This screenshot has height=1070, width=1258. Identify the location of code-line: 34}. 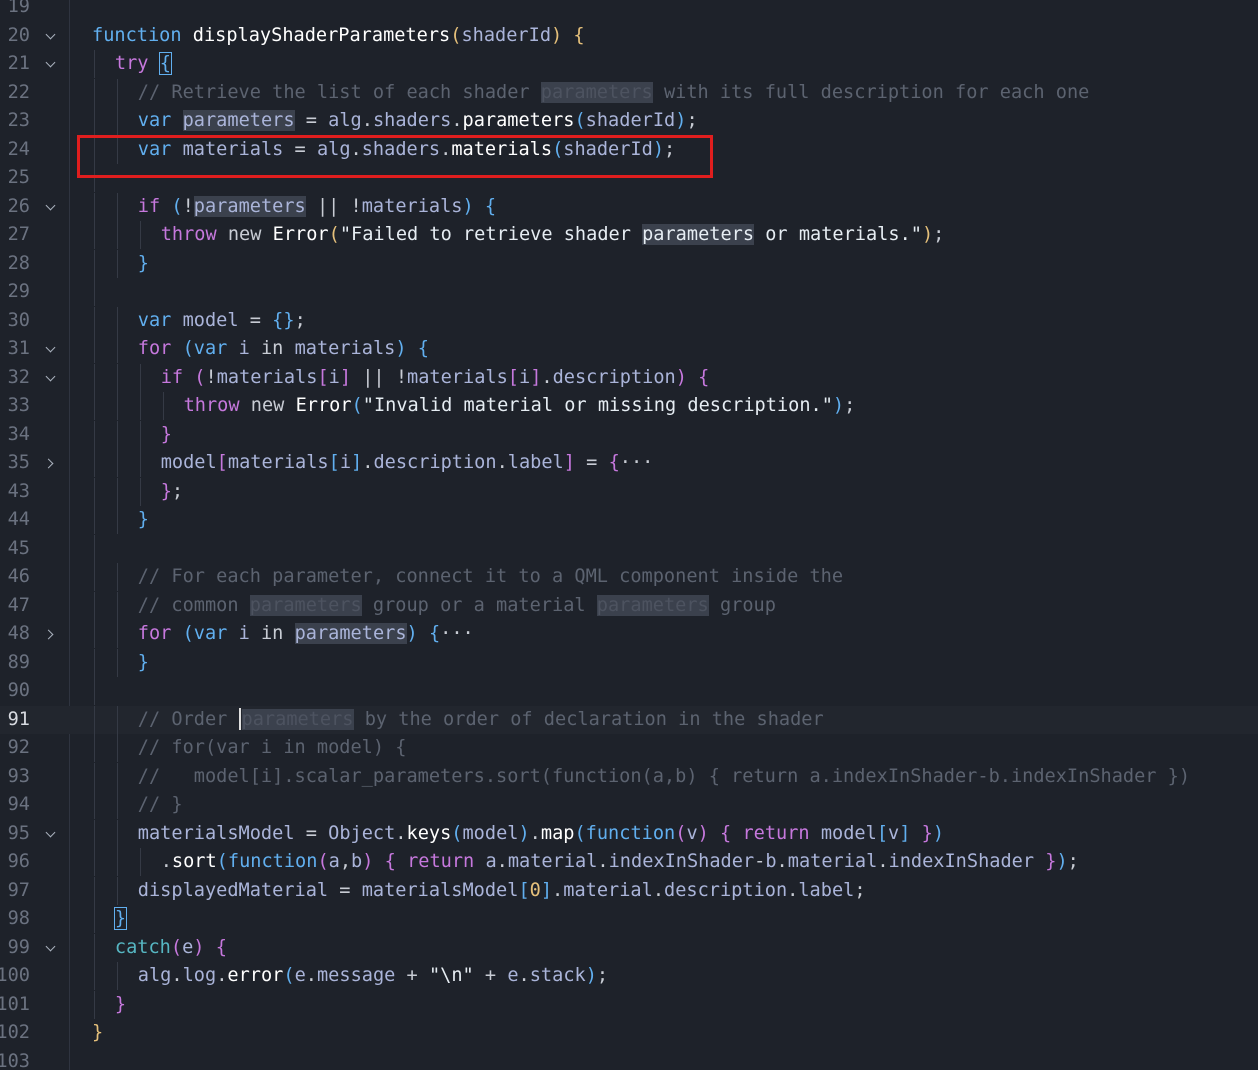
(629, 434).